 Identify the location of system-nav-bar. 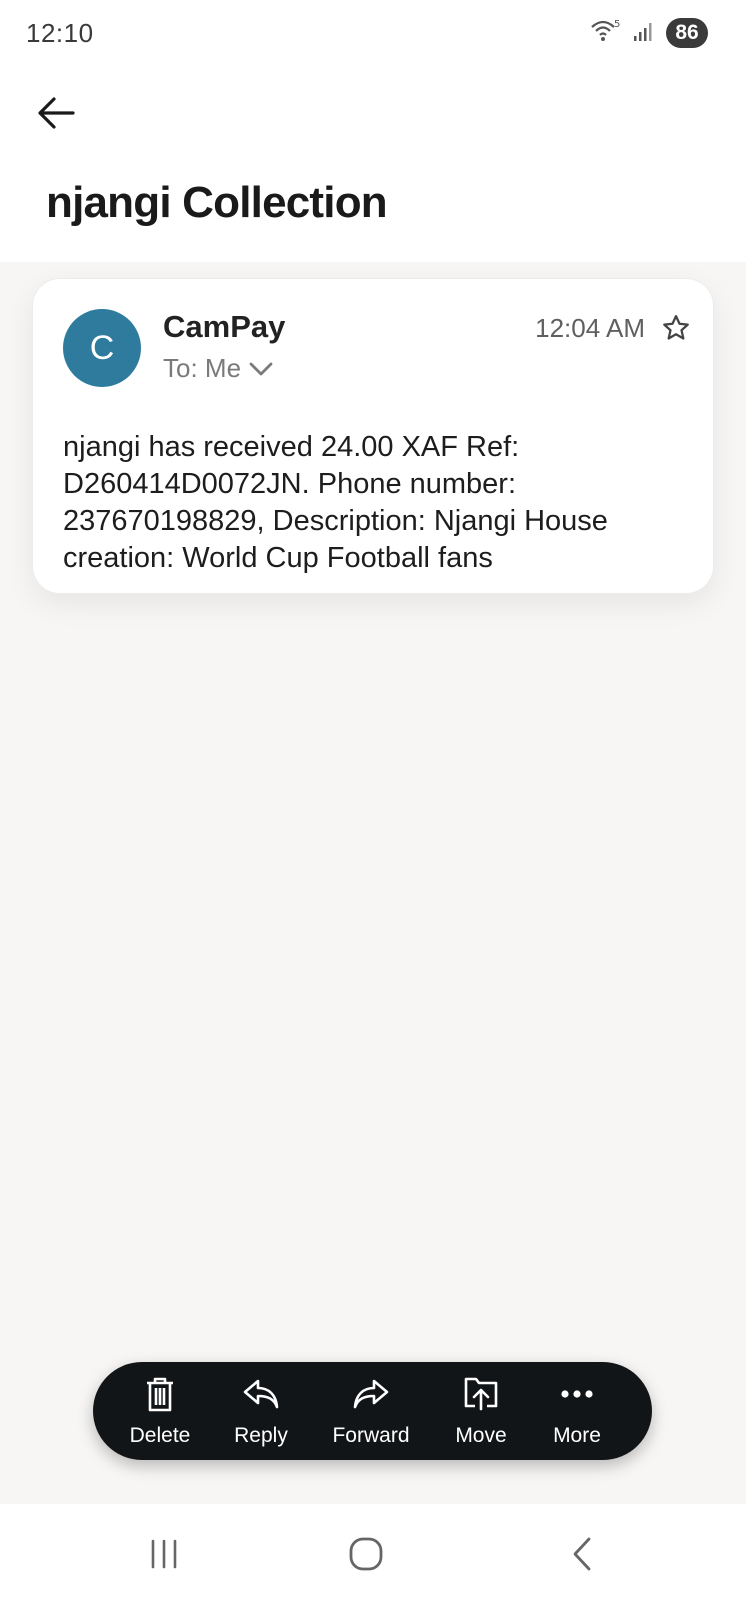
(373, 1552).